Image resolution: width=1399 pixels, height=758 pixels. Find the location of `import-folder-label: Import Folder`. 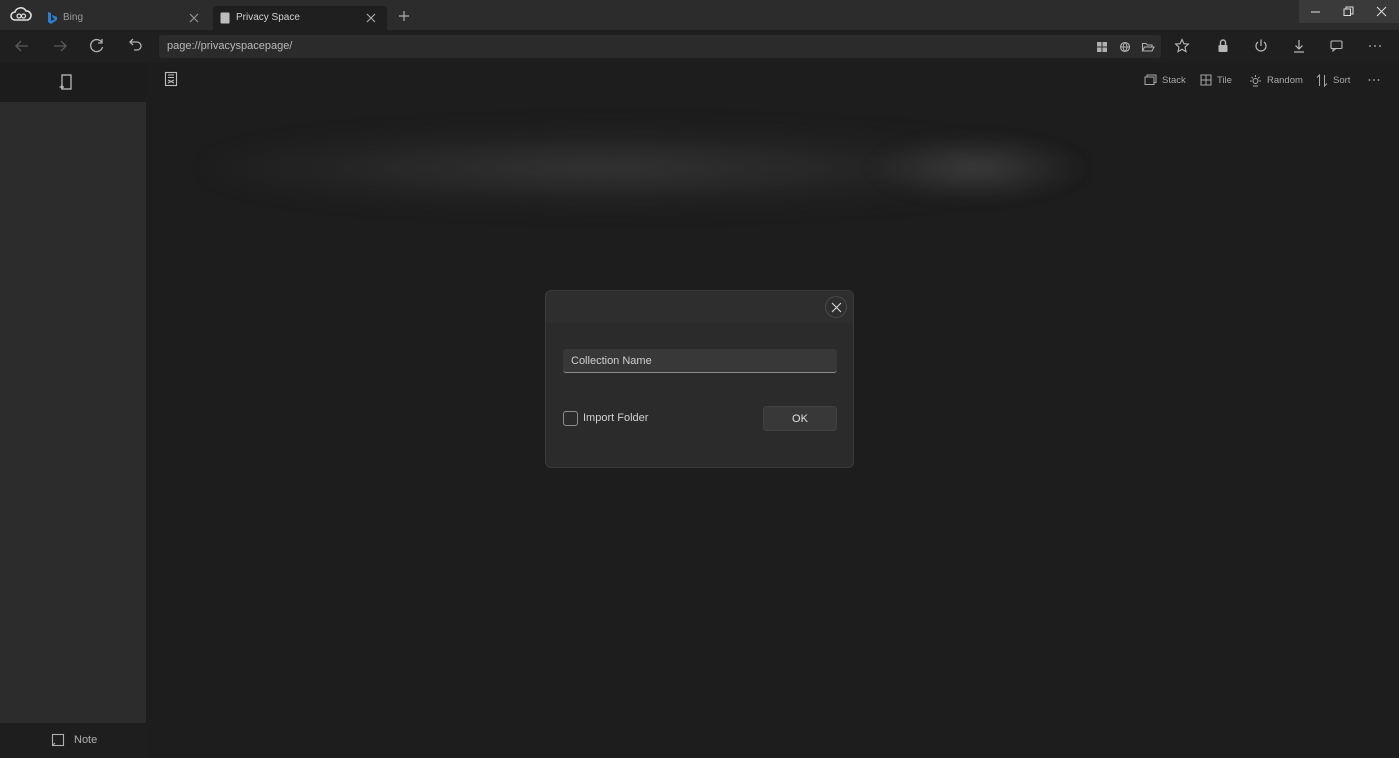

import-folder-label: Import Folder is located at coordinates (615, 418).